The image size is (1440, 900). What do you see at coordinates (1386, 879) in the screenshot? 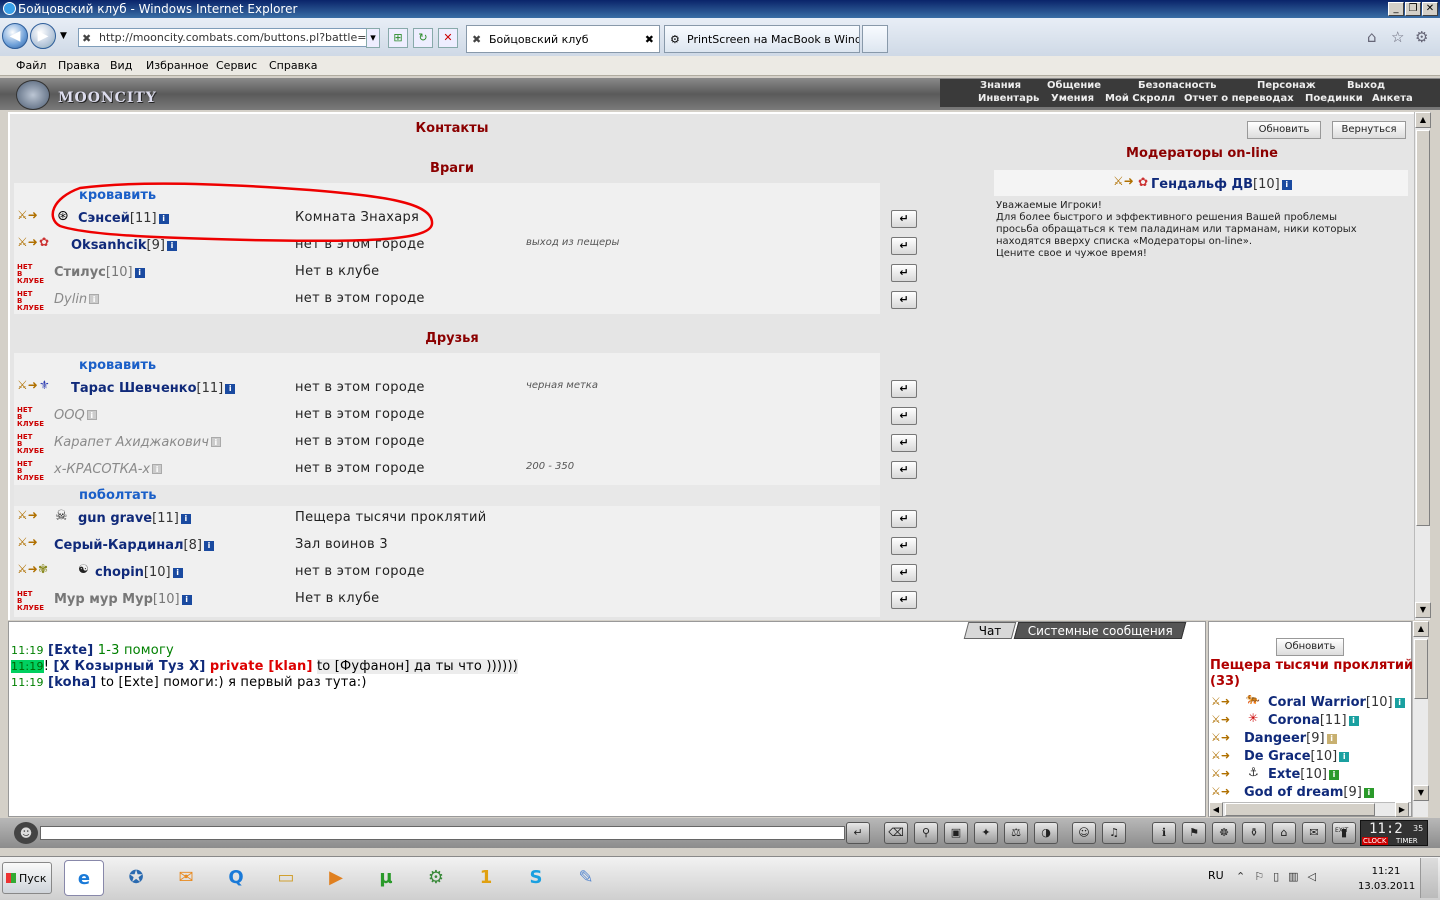
I see `system-clock: 11:21 13.03.2011` at bounding box center [1386, 879].